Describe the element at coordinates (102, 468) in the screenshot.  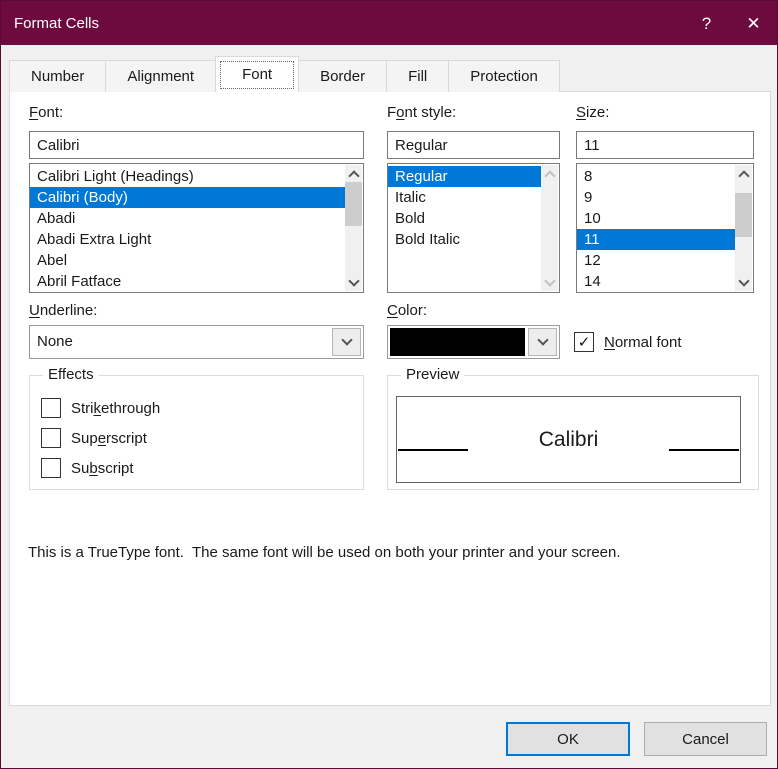
I see `subscript-label: Subscript` at that location.